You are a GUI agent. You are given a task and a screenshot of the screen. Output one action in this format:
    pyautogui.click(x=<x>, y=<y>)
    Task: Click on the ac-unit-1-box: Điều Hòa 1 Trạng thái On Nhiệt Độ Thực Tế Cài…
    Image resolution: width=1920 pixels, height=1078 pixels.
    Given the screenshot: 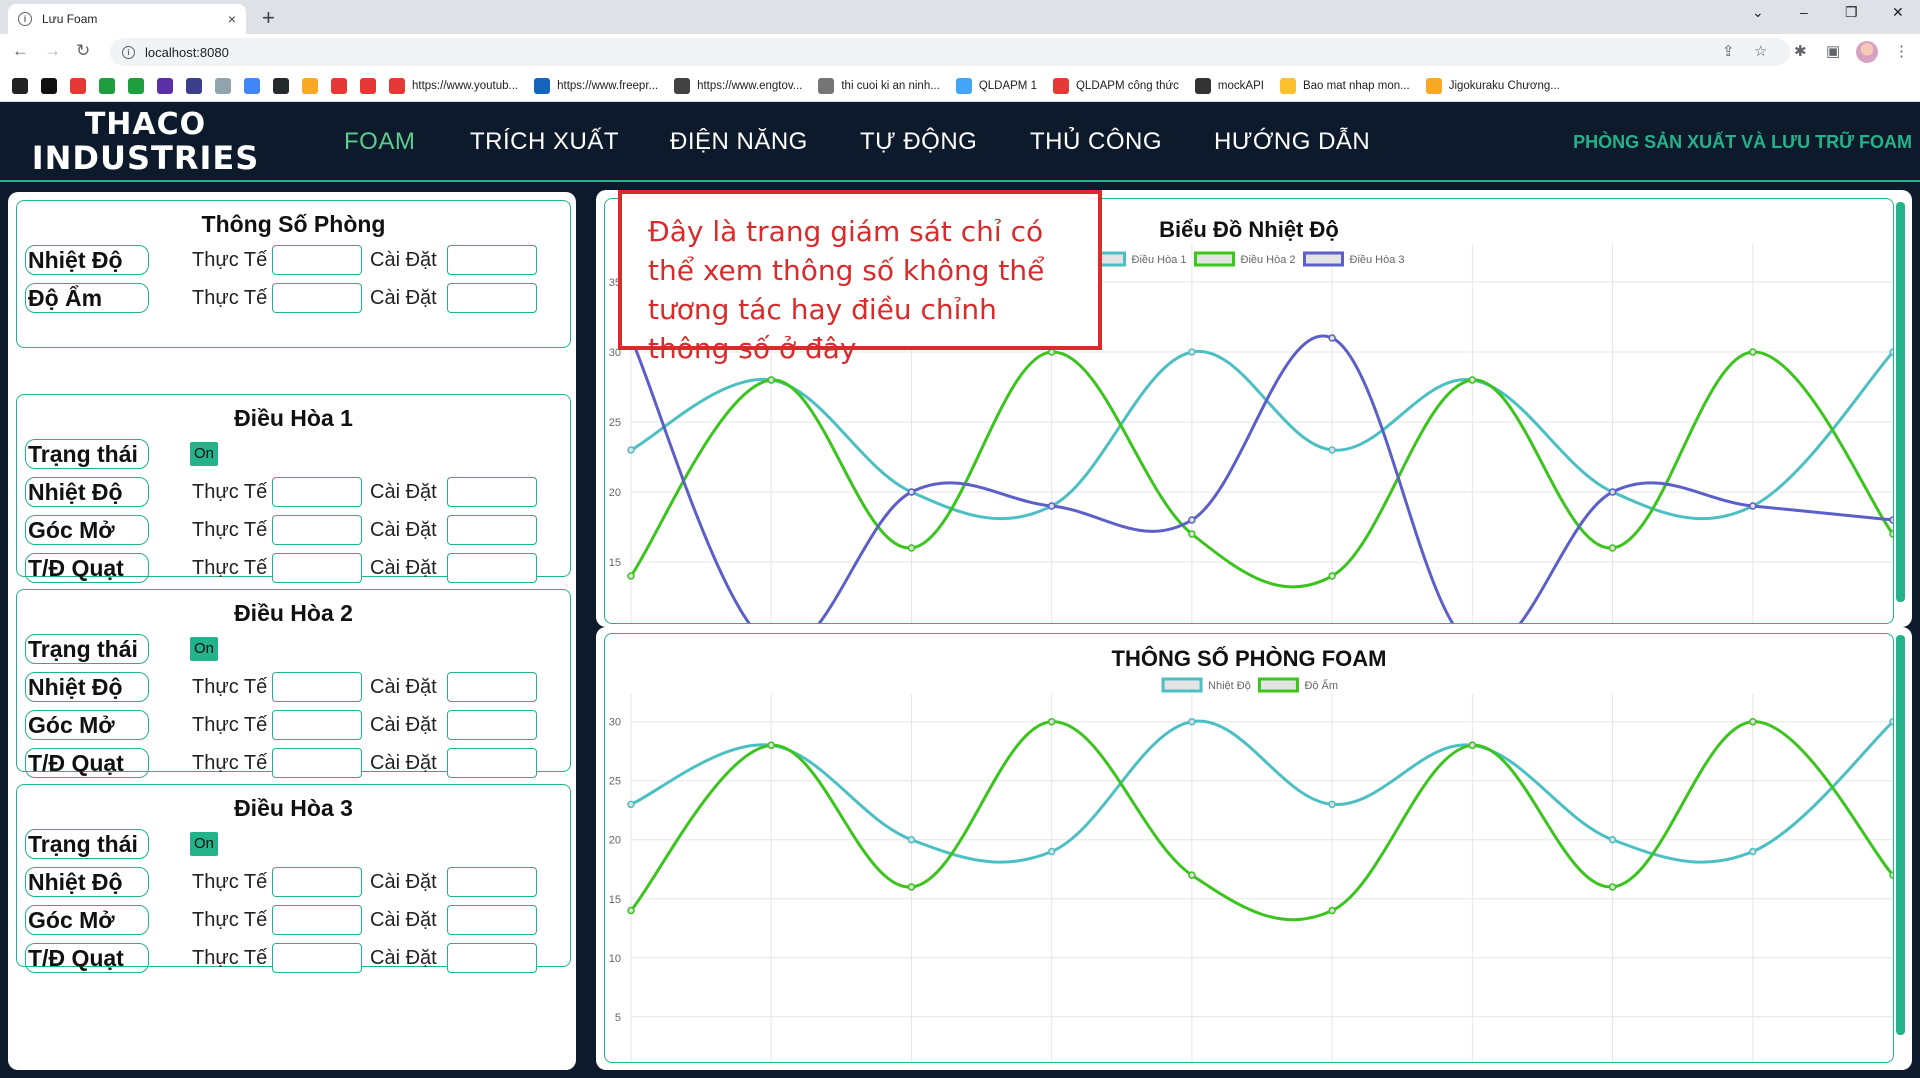 What is the action you would take?
    pyautogui.click(x=293, y=488)
    